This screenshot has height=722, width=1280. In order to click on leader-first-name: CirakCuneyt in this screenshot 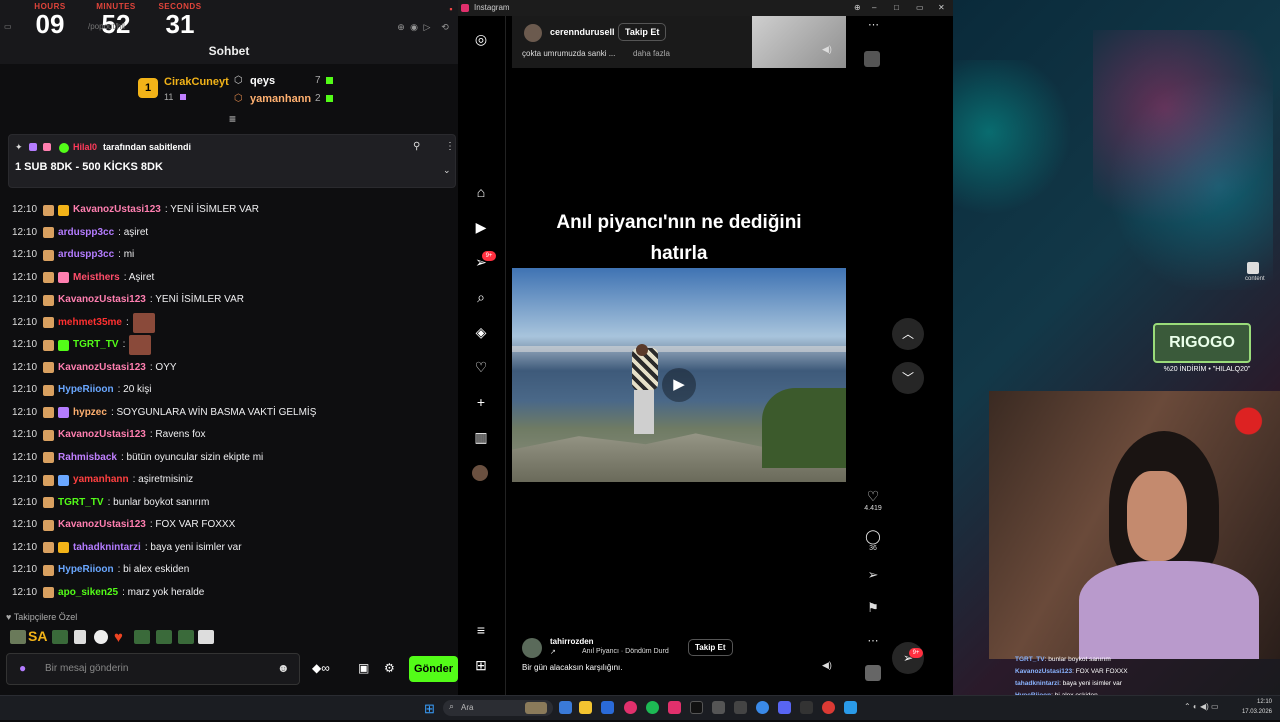, I will do `click(196, 82)`.